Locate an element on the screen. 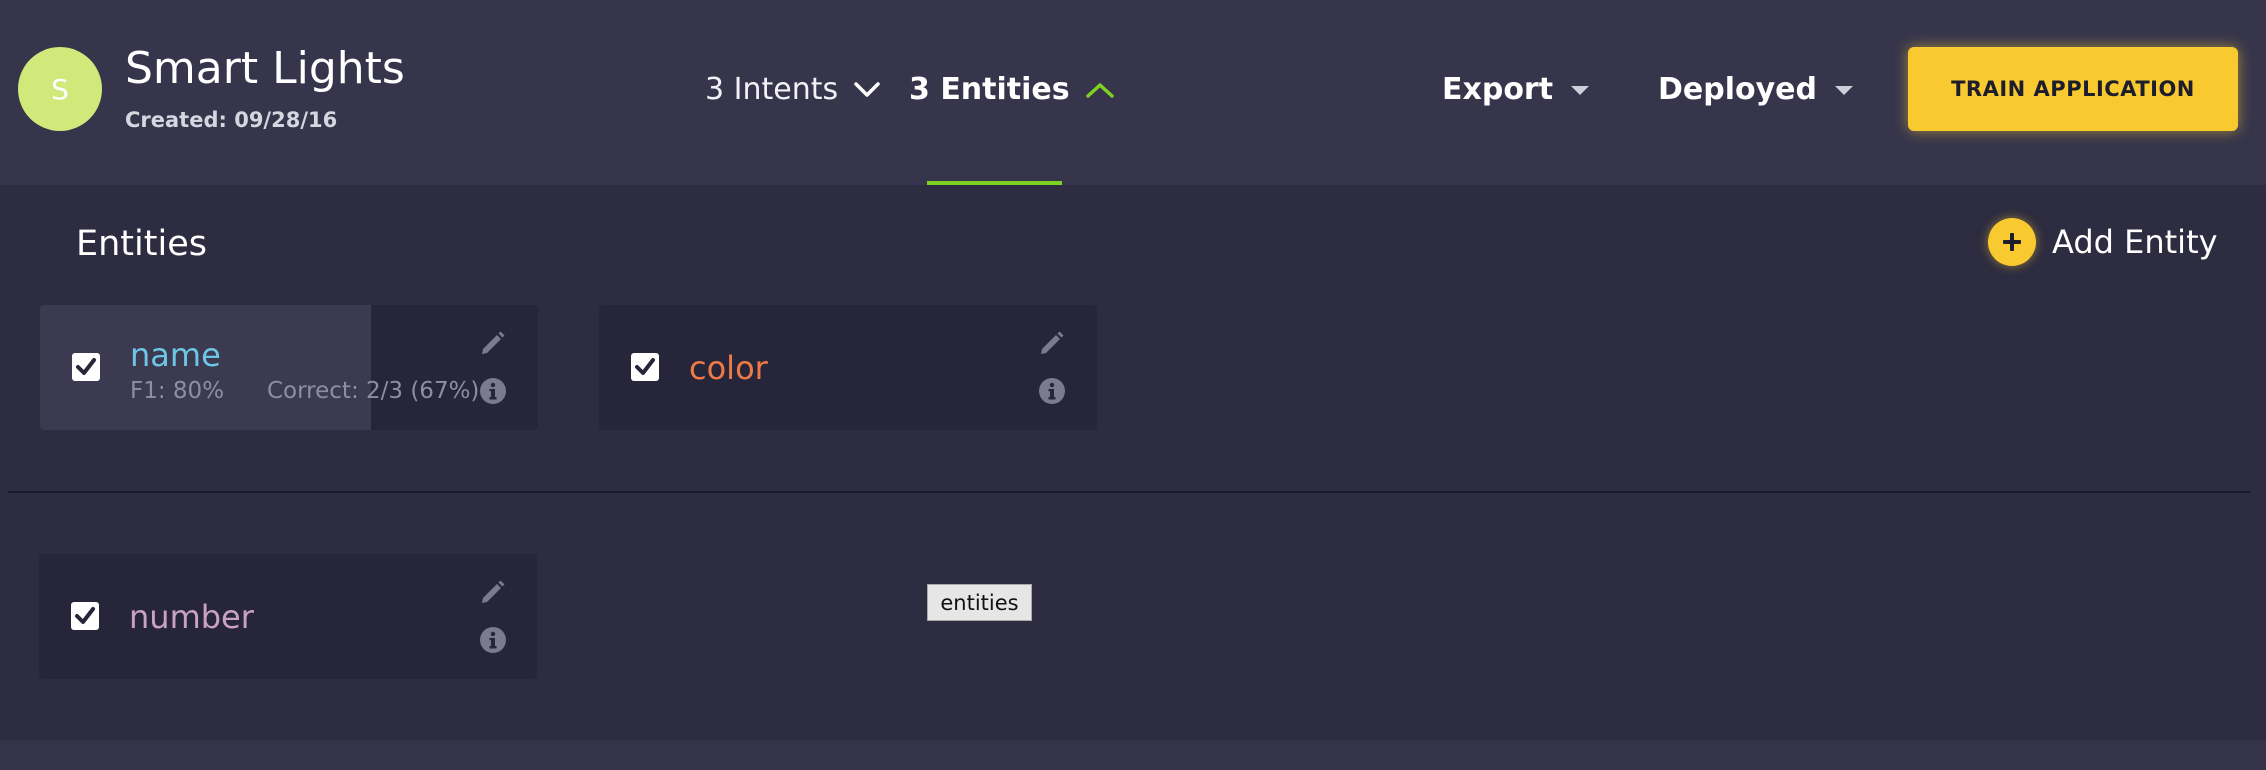 This screenshot has height=770, width=2266. add-entity-label: Add Entity is located at coordinates (2135, 242).